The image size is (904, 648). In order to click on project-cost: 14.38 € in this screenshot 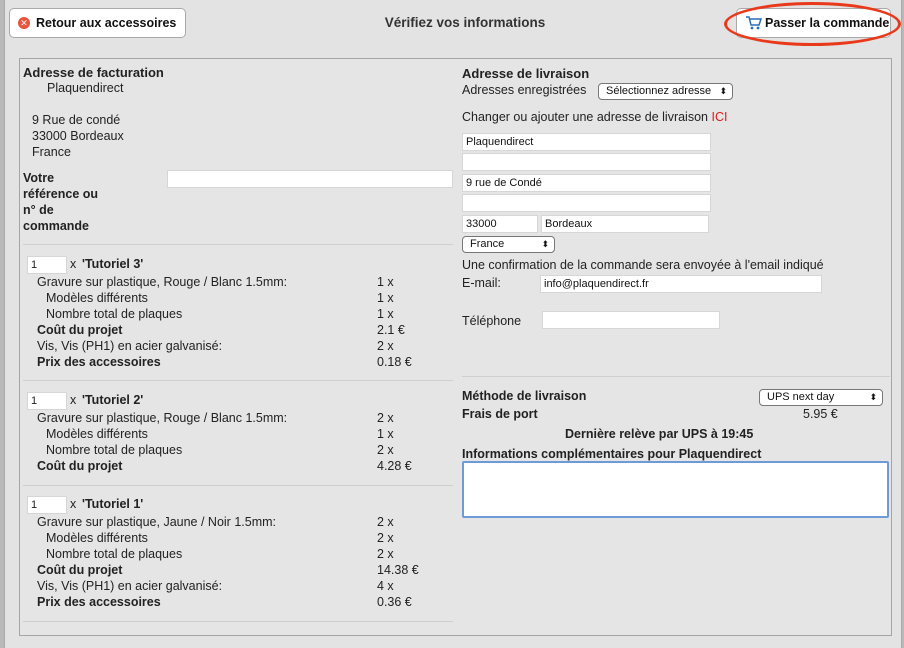, I will do `click(398, 570)`.